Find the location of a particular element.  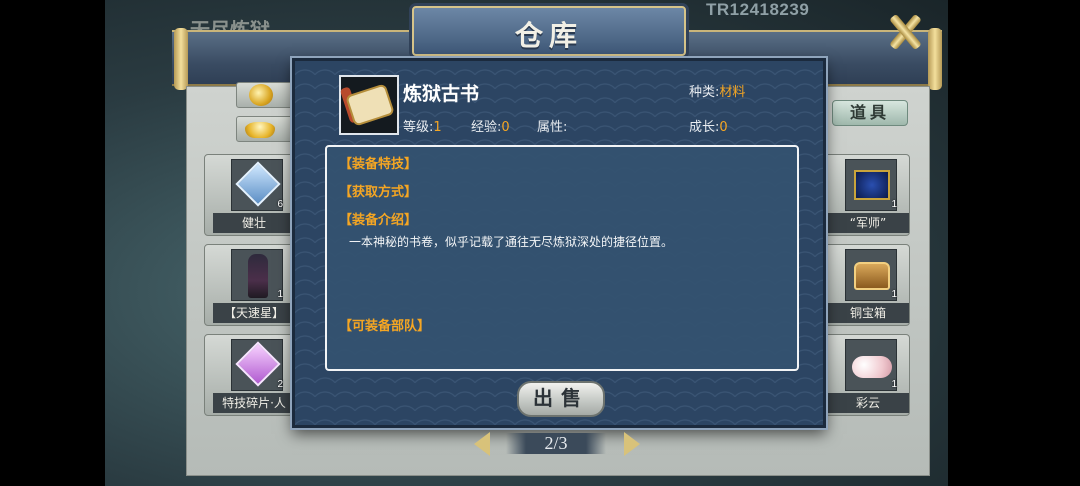

inventory-slot: 1 铜宝箱 is located at coordinates (864, 285).